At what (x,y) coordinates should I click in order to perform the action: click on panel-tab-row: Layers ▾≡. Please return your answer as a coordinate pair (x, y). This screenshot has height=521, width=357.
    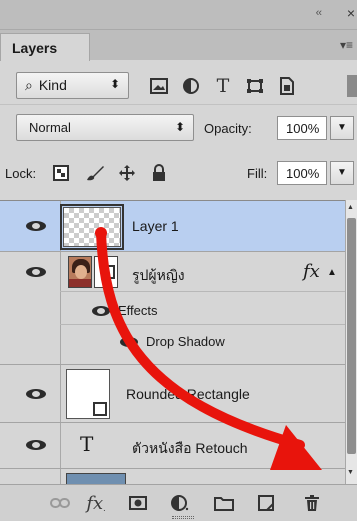
    Looking at the image, I should click on (178, 45).